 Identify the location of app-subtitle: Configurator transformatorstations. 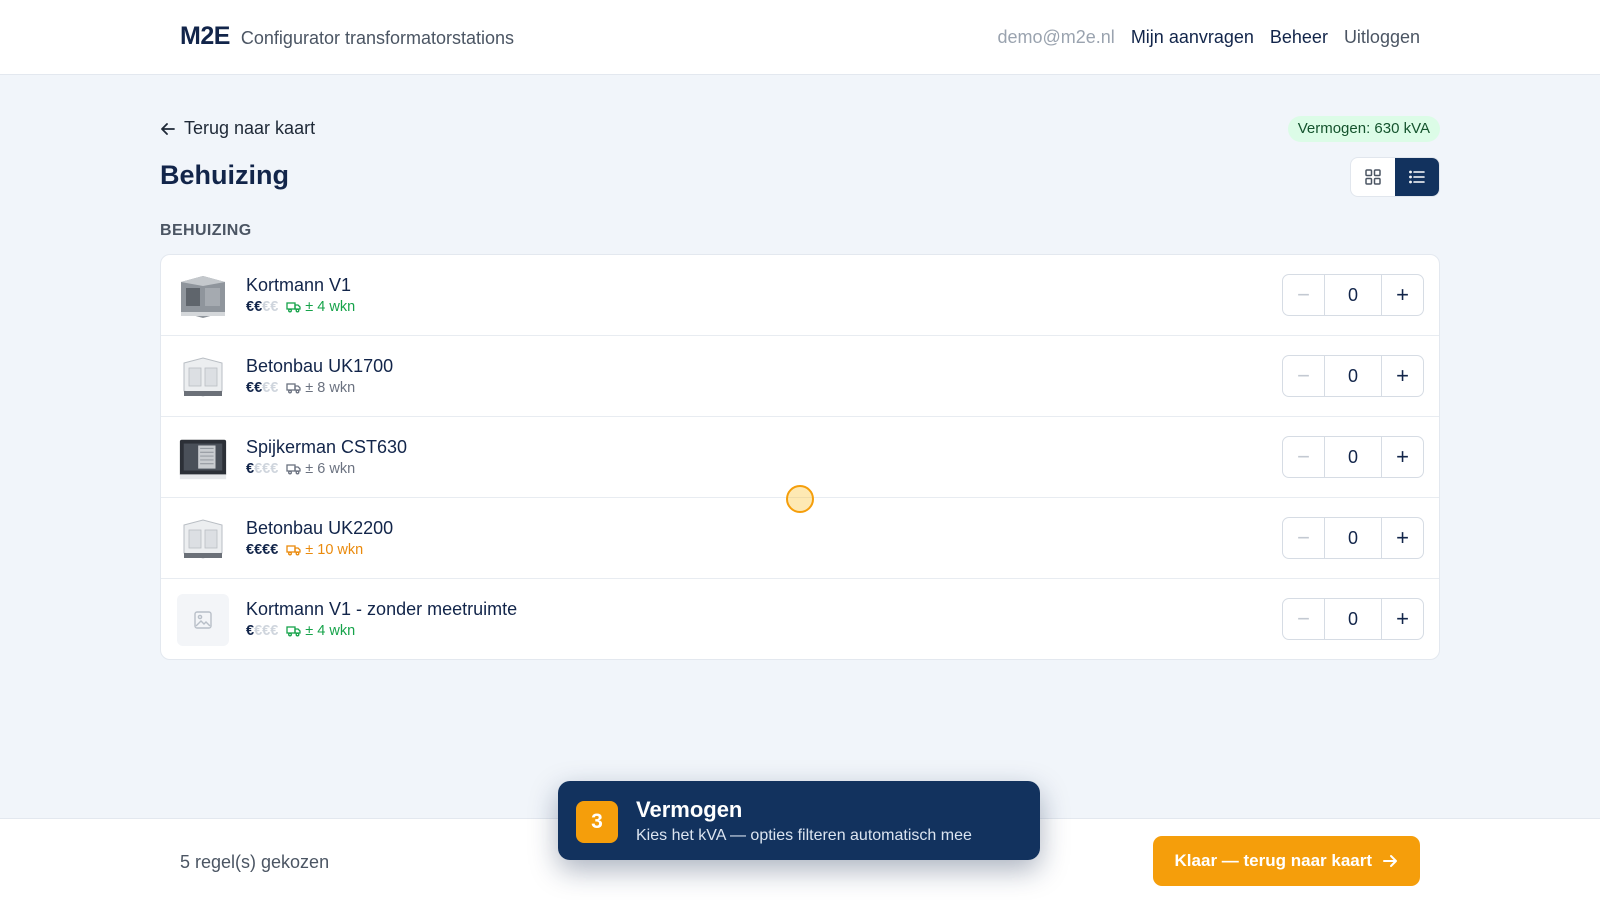
(377, 38).